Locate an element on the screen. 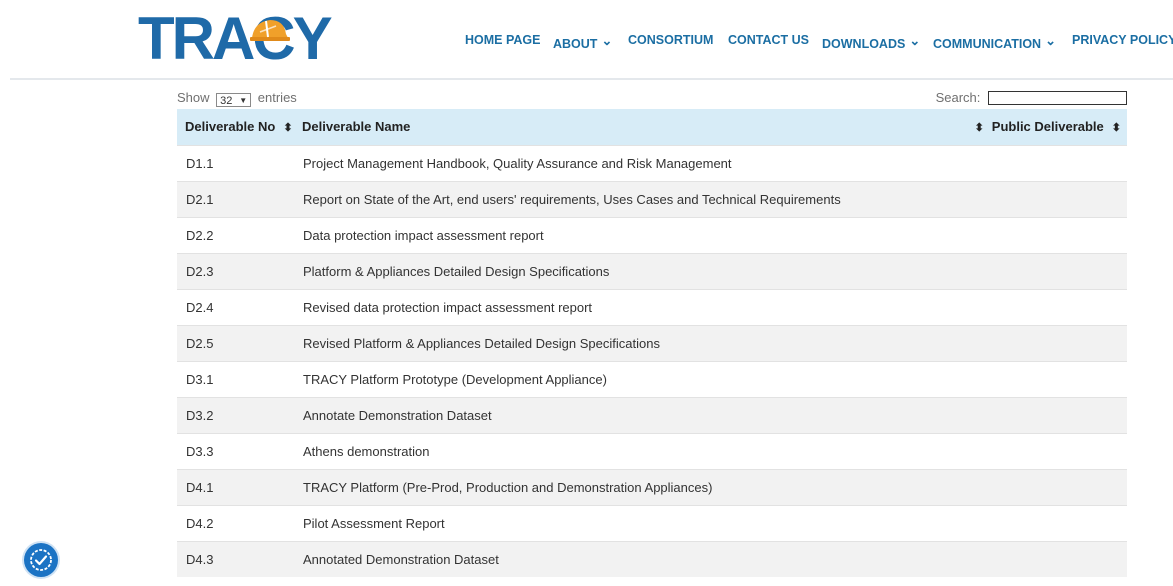 Image resolution: width=1173 pixels, height=586 pixels. cell-deliverable-no: D1.1 is located at coordinates (235, 162).